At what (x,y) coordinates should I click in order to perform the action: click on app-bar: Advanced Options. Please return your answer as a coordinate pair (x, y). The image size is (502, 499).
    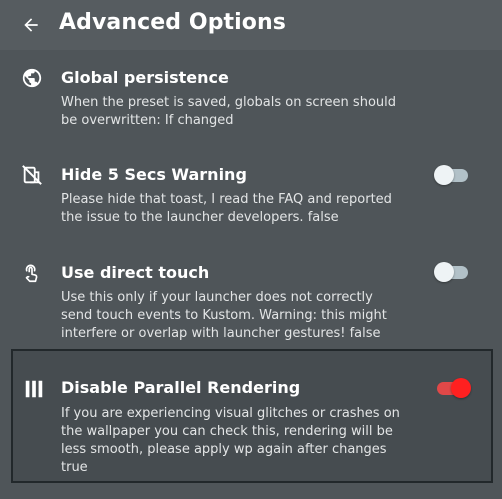
    Looking at the image, I should click on (251, 25).